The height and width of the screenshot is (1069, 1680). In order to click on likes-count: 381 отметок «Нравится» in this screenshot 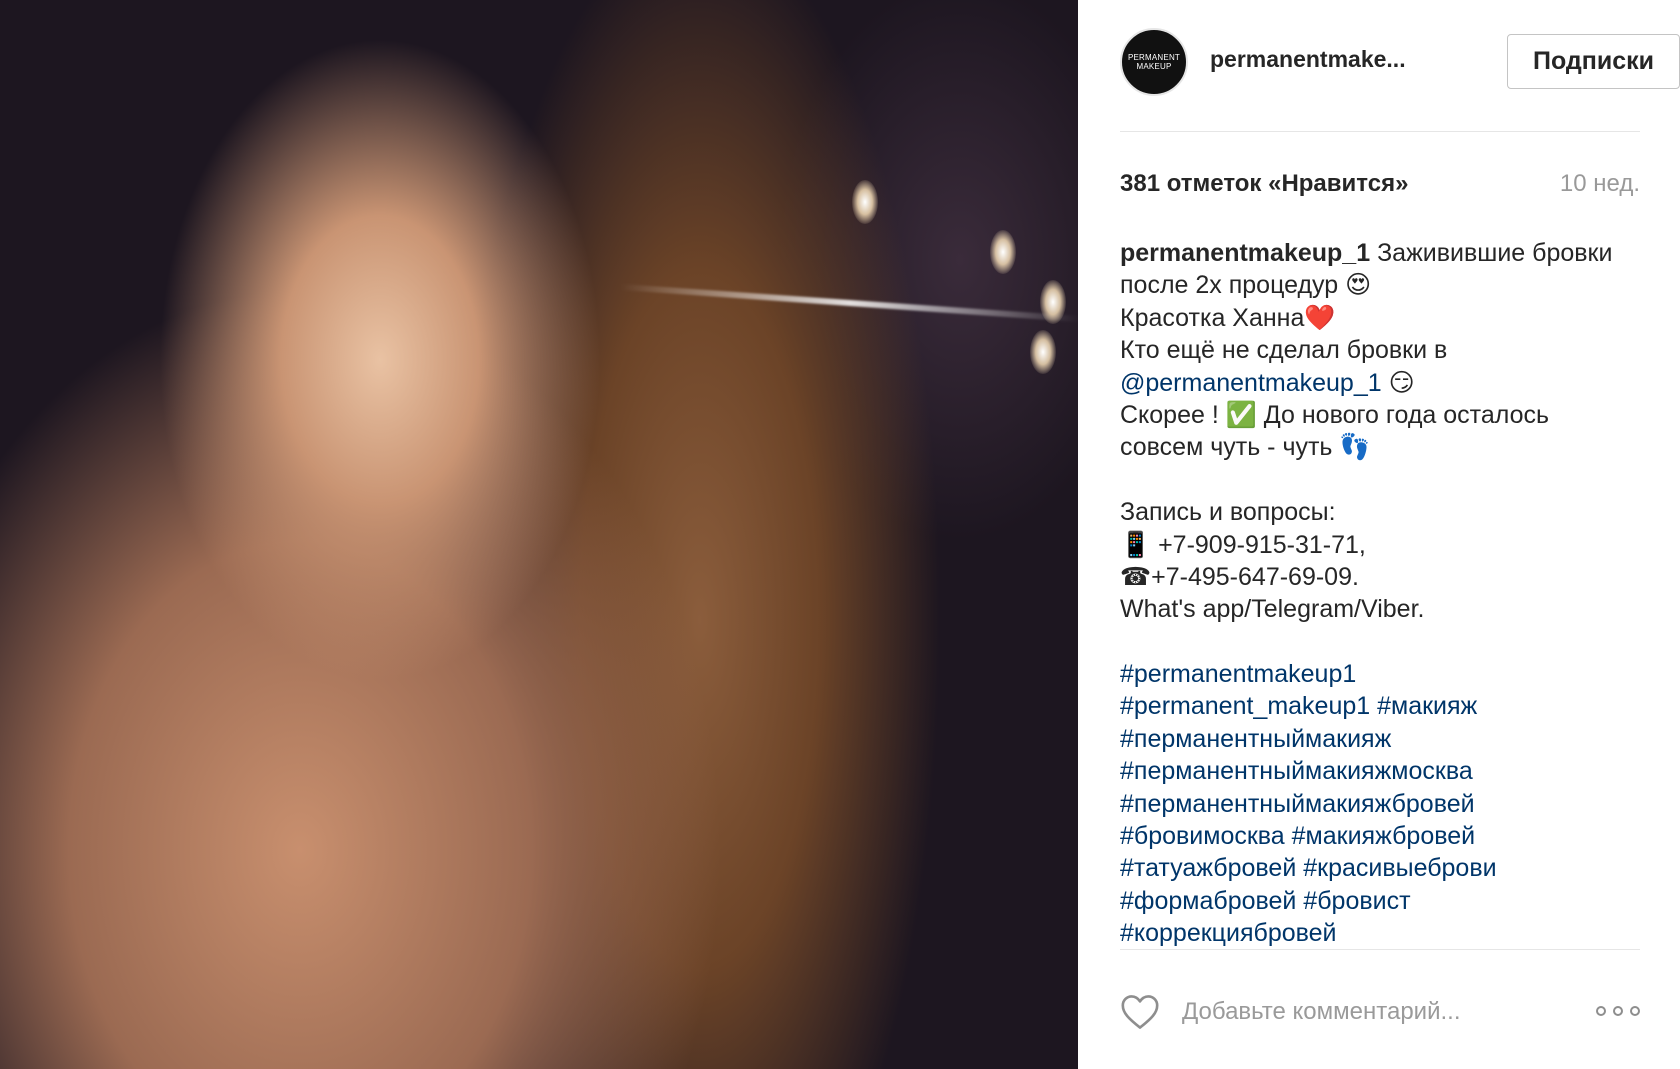, I will do `click(1264, 184)`.